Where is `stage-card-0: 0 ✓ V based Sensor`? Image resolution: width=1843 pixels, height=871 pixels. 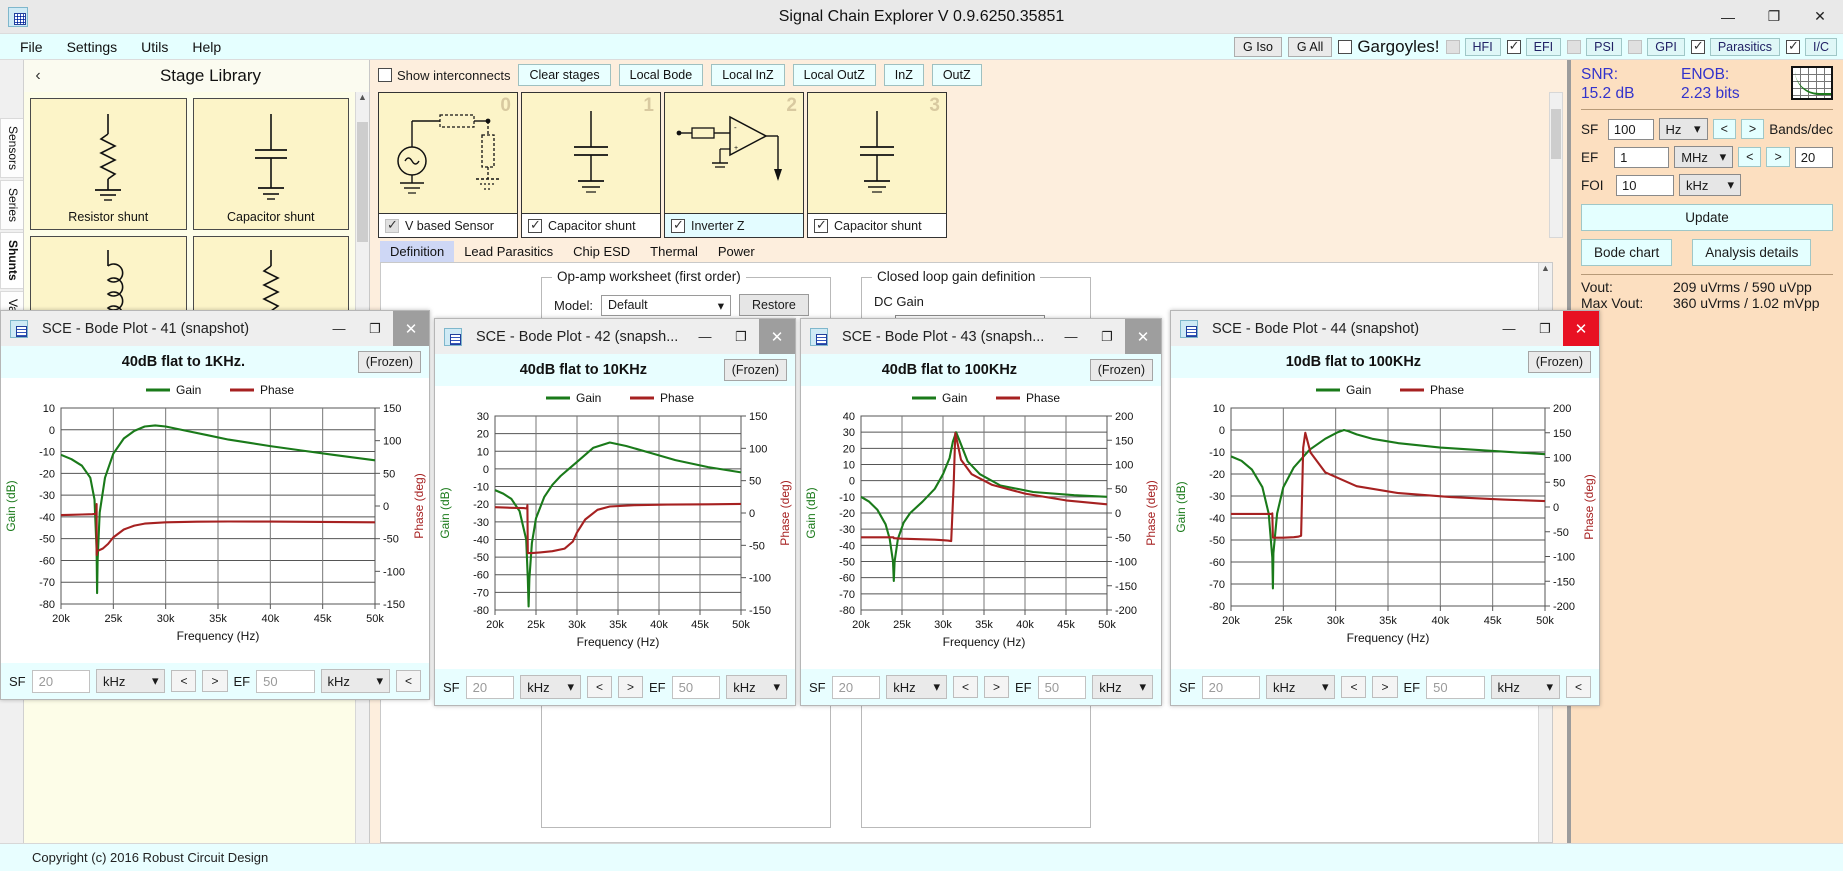
stage-card-0: 0 ✓ V based Sensor is located at coordinates (448, 165).